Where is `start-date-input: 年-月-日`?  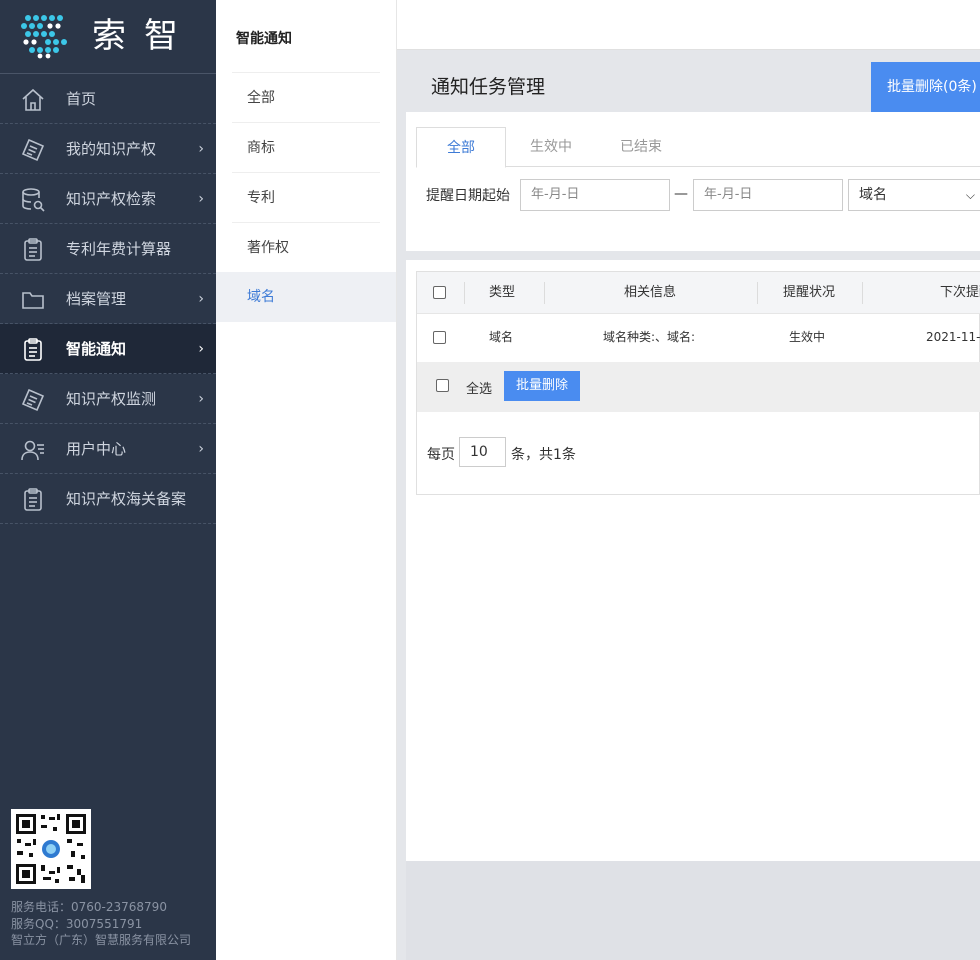 start-date-input: 年-月-日 is located at coordinates (595, 195).